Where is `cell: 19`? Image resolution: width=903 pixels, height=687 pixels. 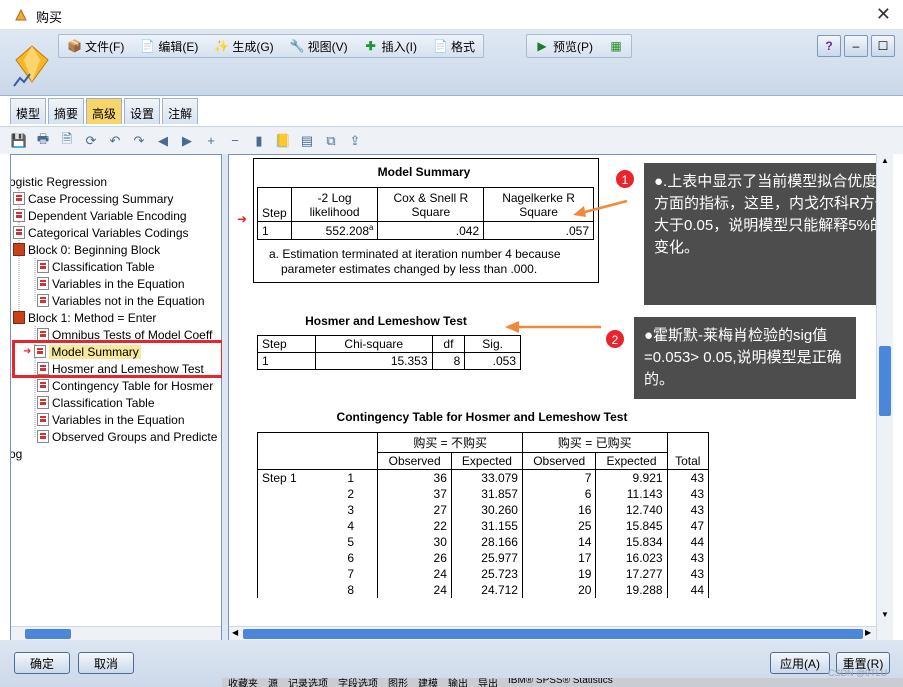 cell: 19 is located at coordinates (559, 574).